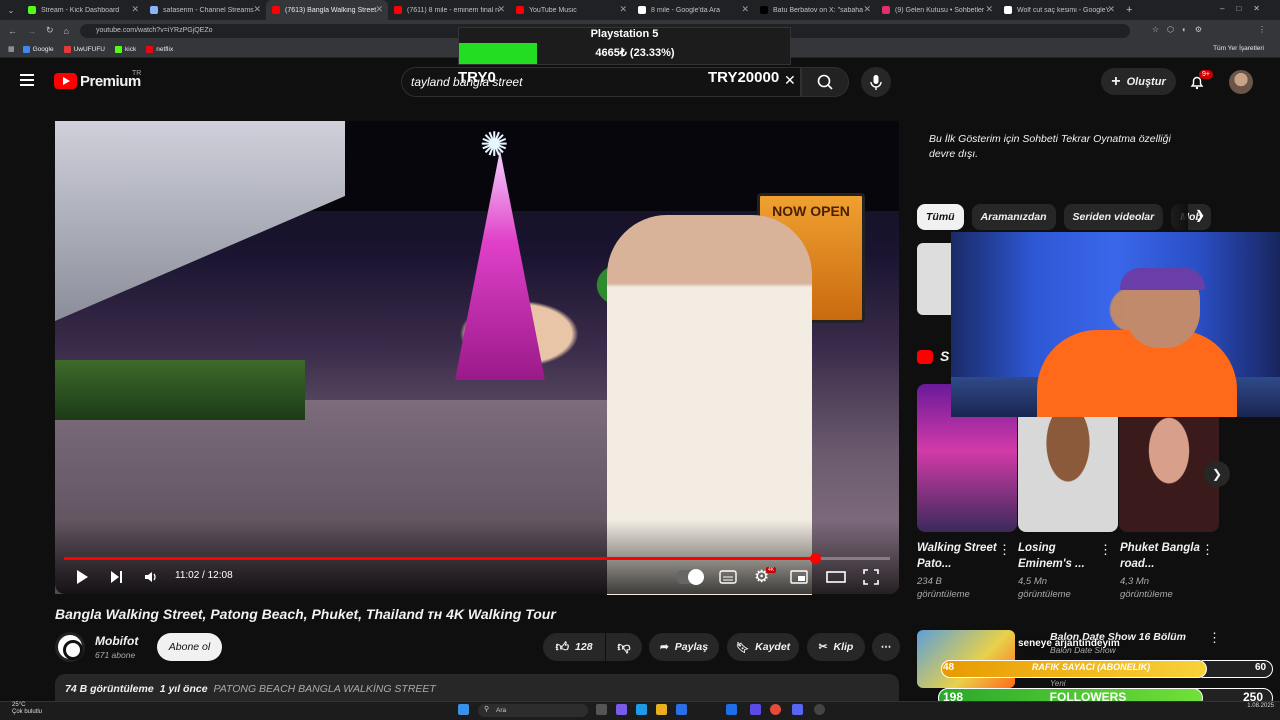 The image size is (1280, 720). I want to click on store-icon, so click(681, 709).